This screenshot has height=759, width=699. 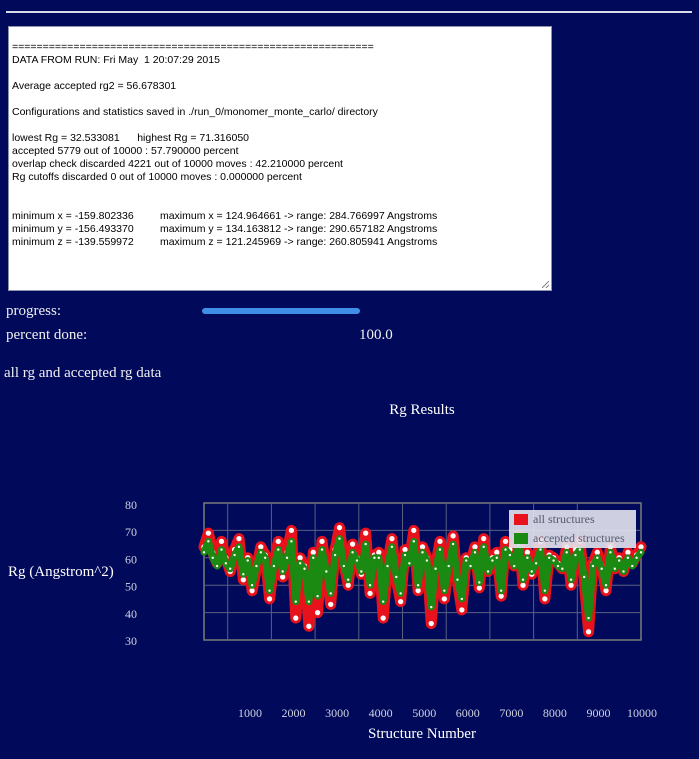 What do you see at coordinates (131, 505) in the screenshot?
I see `y-tick-label: 80` at bounding box center [131, 505].